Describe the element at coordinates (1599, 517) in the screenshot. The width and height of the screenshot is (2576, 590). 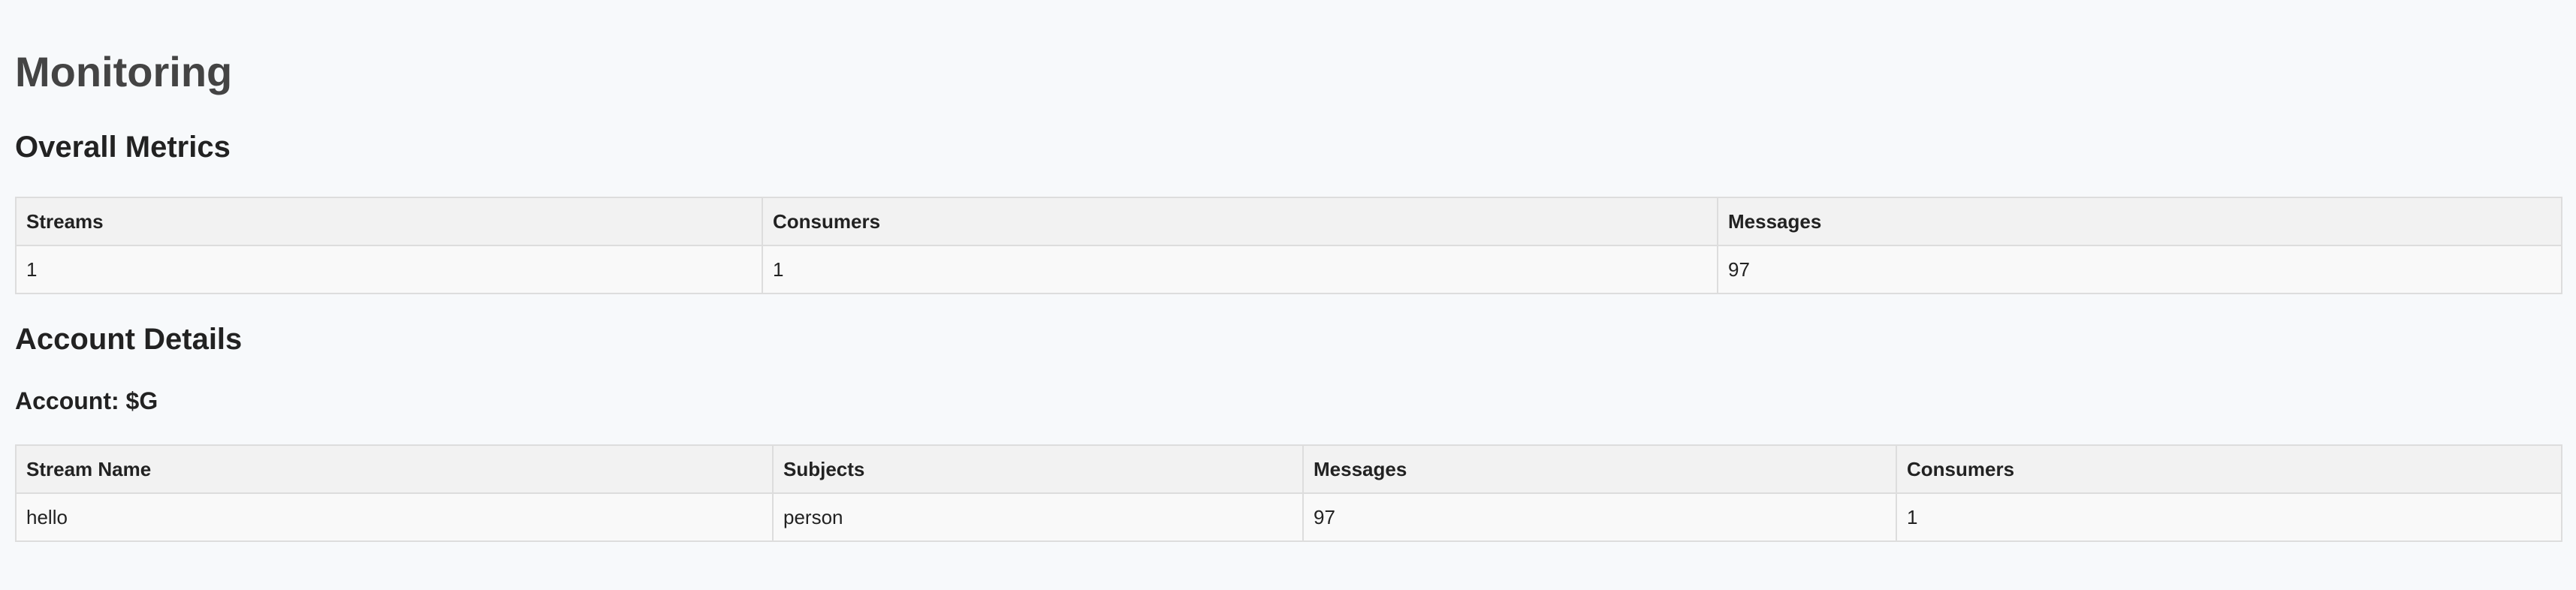
I see `messages-cell: 97` at that location.